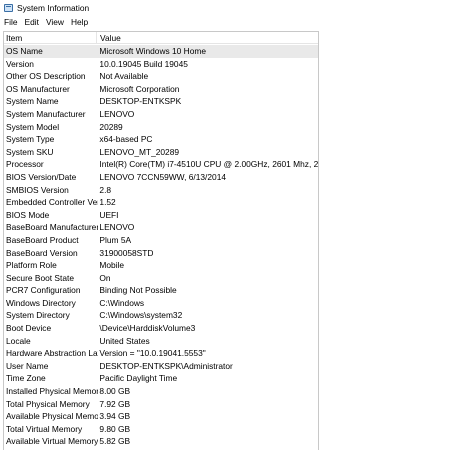  Describe the element at coordinates (138, 378) in the screenshot. I see `row-value-cell: Pacific Daylight Time` at that location.